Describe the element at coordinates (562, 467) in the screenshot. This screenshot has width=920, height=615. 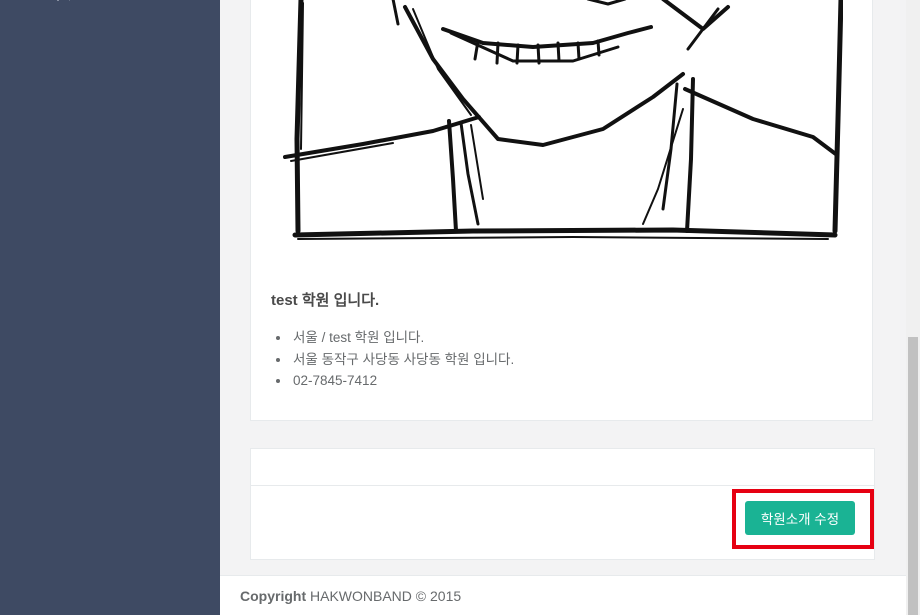
I see `action-card-header` at that location.